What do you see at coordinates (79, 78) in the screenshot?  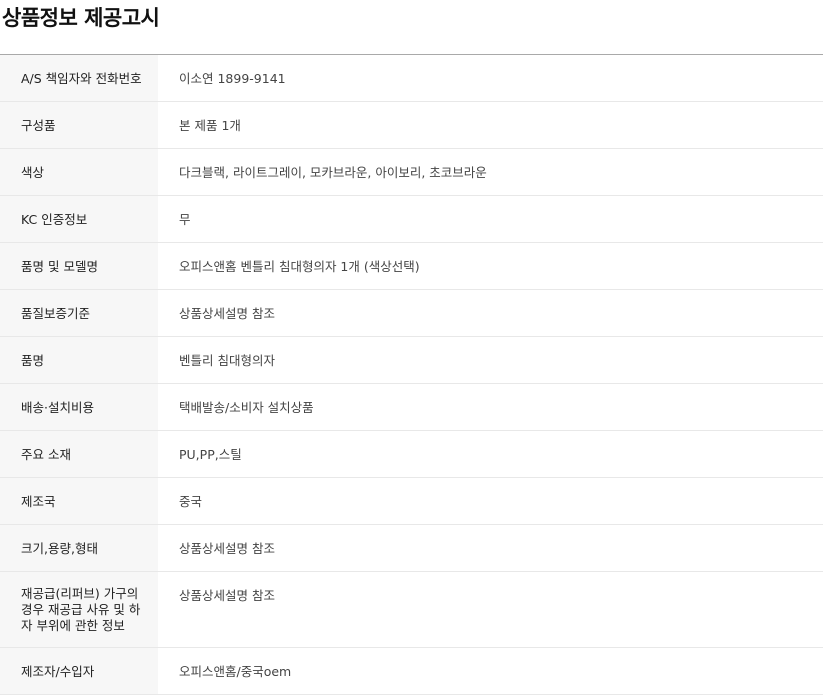 I see `row-label: A/S 책임자와 전화번호` at bounding box center [79, 78].